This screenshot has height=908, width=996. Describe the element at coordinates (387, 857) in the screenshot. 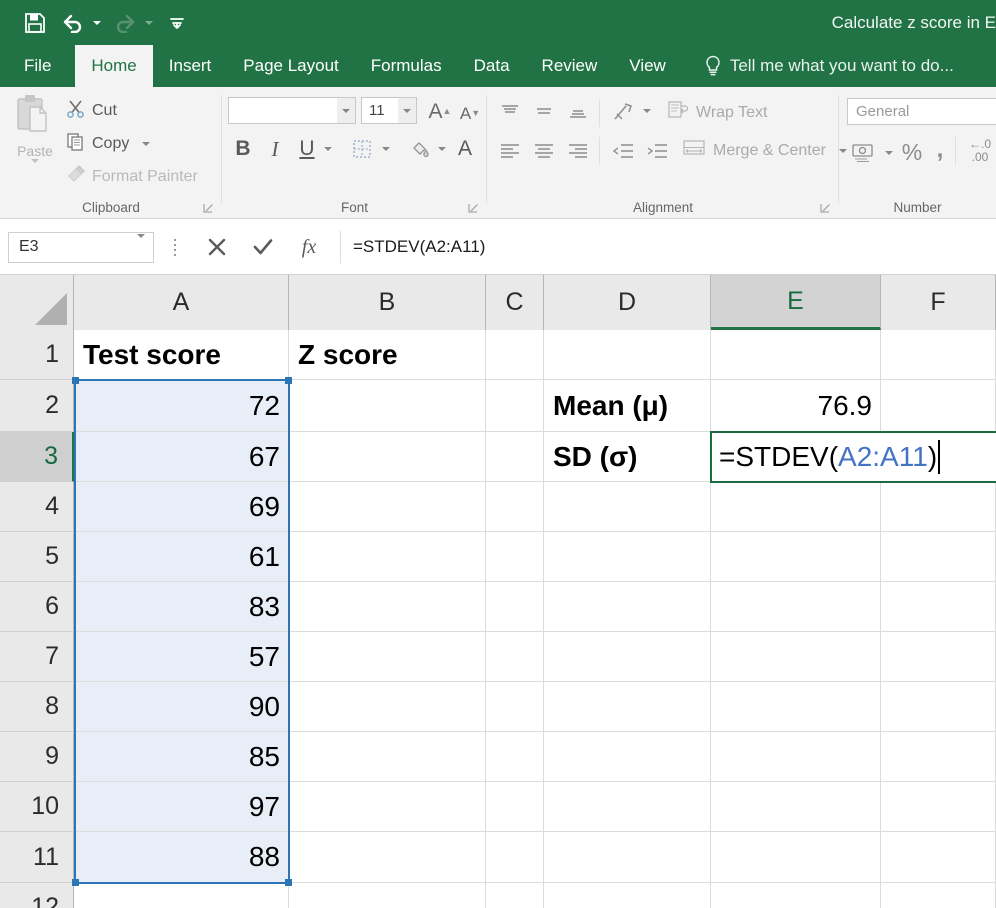

I see `cell-B11` at that location.